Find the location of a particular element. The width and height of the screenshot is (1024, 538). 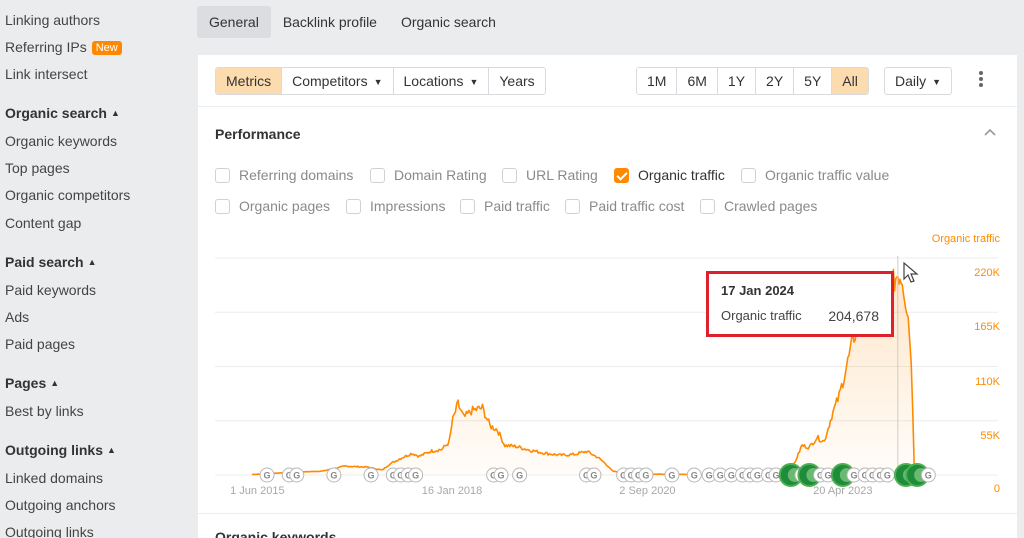

mouse-pointer-icon is located at coordinates (911, 272).